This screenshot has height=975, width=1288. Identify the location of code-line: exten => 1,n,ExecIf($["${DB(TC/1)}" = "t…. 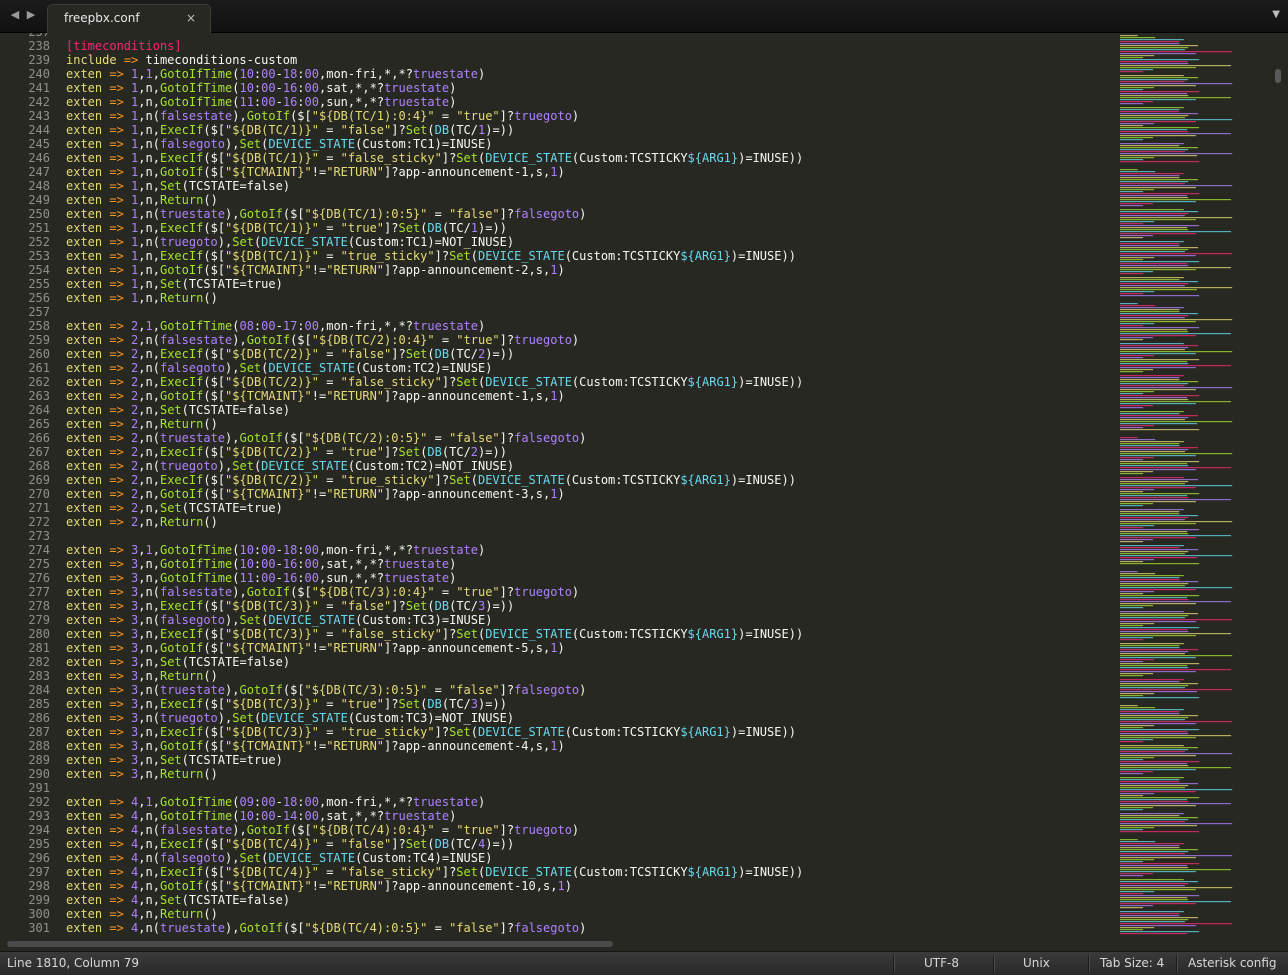
(286, 228).